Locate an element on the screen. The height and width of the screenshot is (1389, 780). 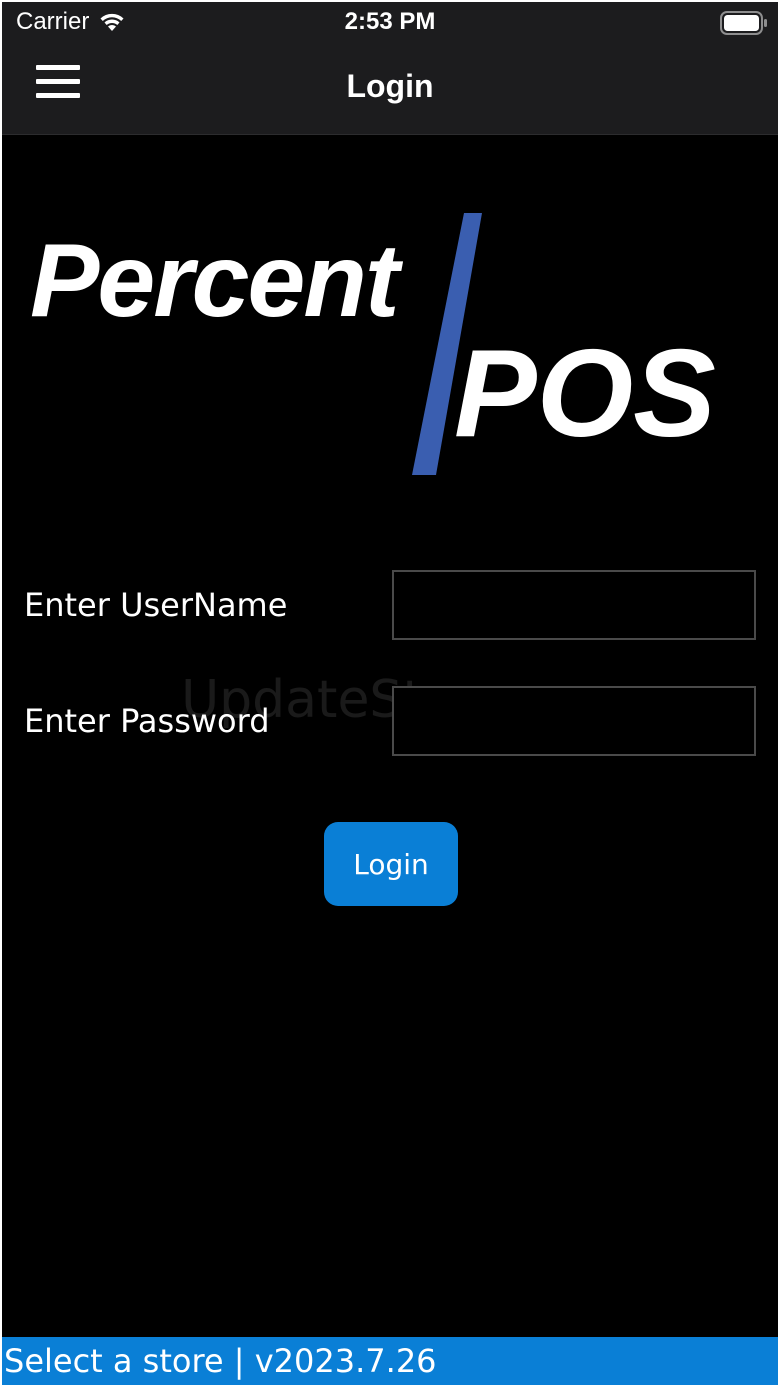
password-input is located at coordinates (574, 721).